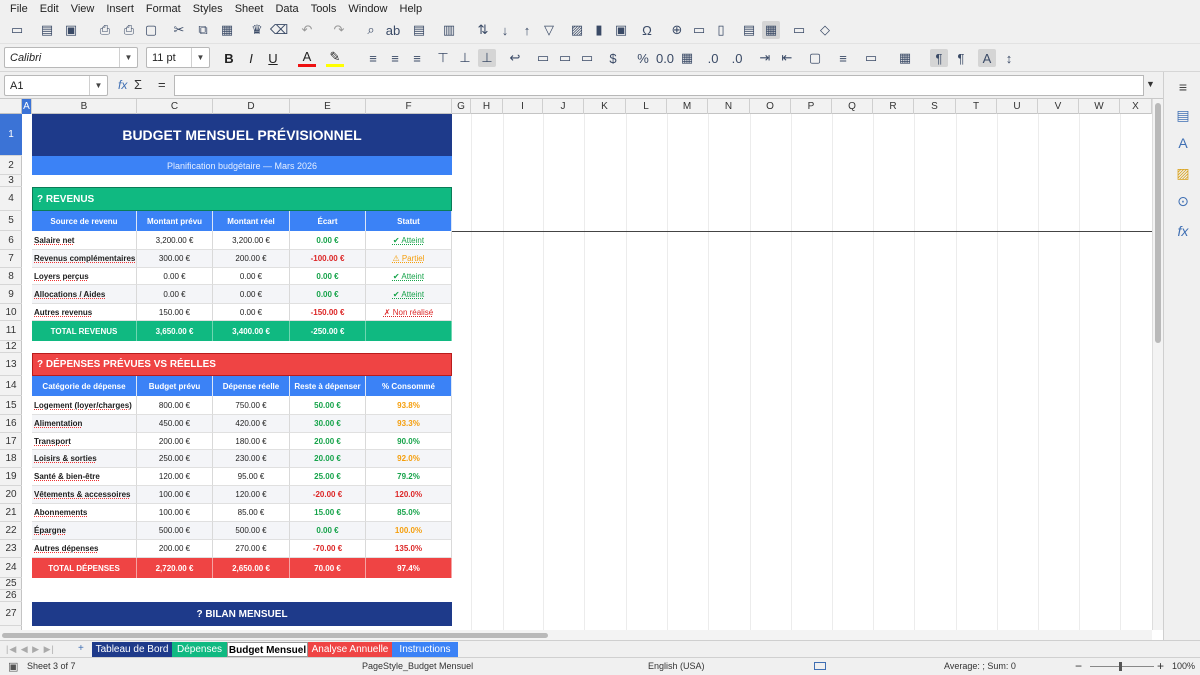  I want to click on delete-decimal-icon: .0, so click(737, 58).